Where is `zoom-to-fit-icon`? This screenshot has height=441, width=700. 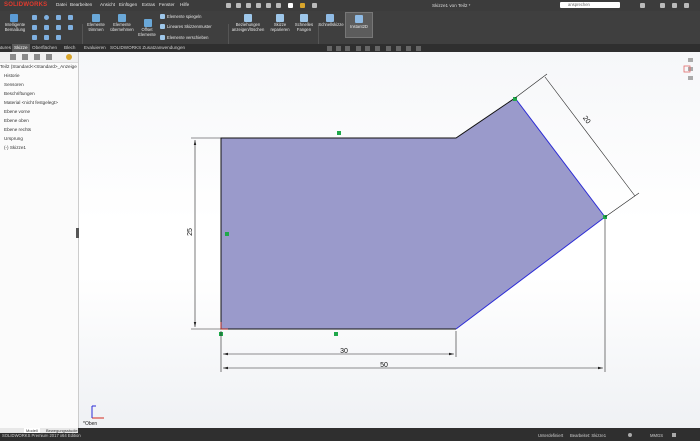 zoom-to-fit-icon is located at coordinates (329, 48).